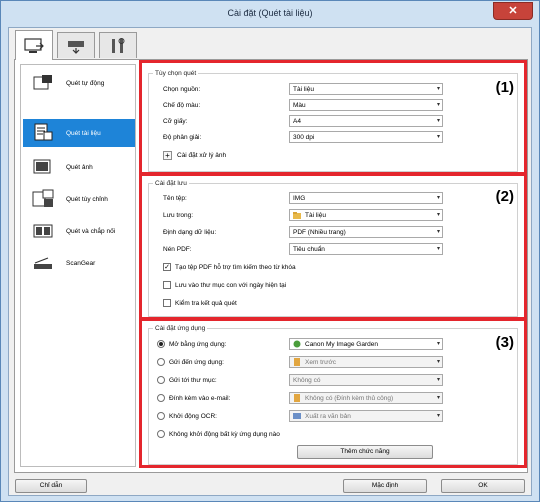 The height and width of the screenshot is (502, 540). What do you see at coordinates (194, 155) in the screenshot?
I see `image-processing-row: + Cài đặt xử lý ảnh` at bounding box center [194, 155].